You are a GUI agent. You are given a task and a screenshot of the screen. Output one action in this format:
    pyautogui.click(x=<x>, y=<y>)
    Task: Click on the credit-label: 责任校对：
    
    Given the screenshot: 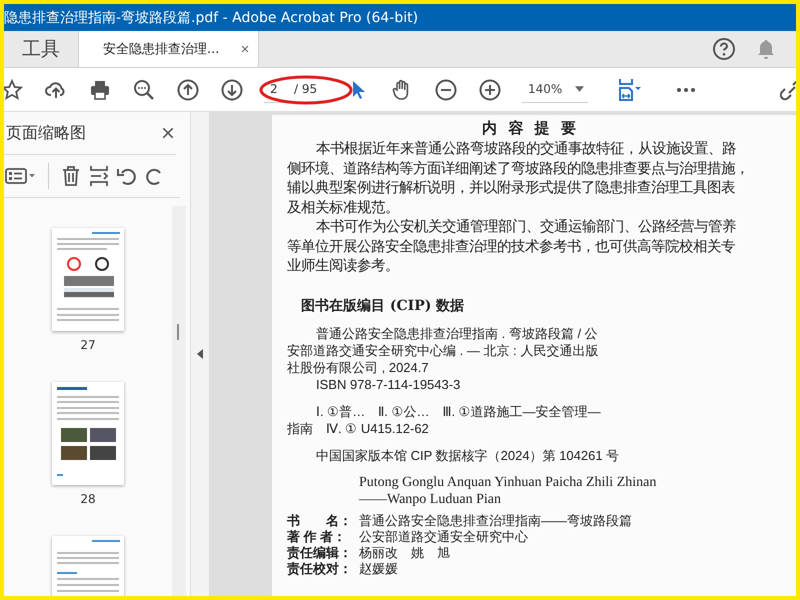 What is the action you would take?
    pyautogui.click(x=320, y=568)
    